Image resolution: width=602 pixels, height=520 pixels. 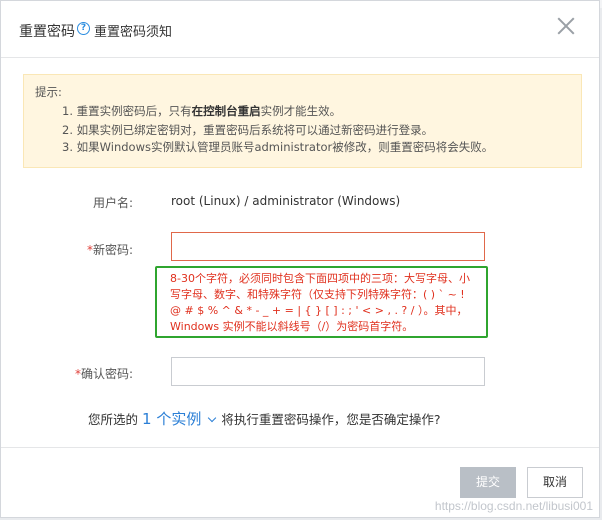 What do you see at coordinates (103, 374) in the screenshot?
I see `confirm-password-label: *确认密码:` at bounding box center [103, 374].